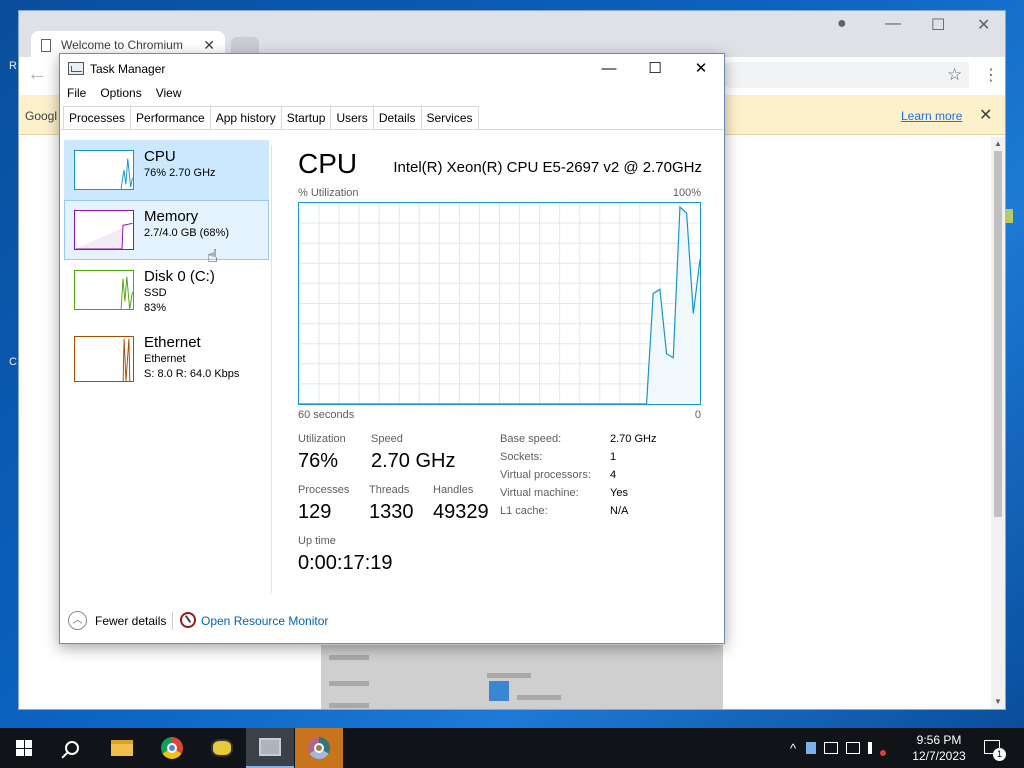 The image size is (1024, 768). Describe the element at coordinates (72, 748) in the screenshot. I see `search-button` at that location.